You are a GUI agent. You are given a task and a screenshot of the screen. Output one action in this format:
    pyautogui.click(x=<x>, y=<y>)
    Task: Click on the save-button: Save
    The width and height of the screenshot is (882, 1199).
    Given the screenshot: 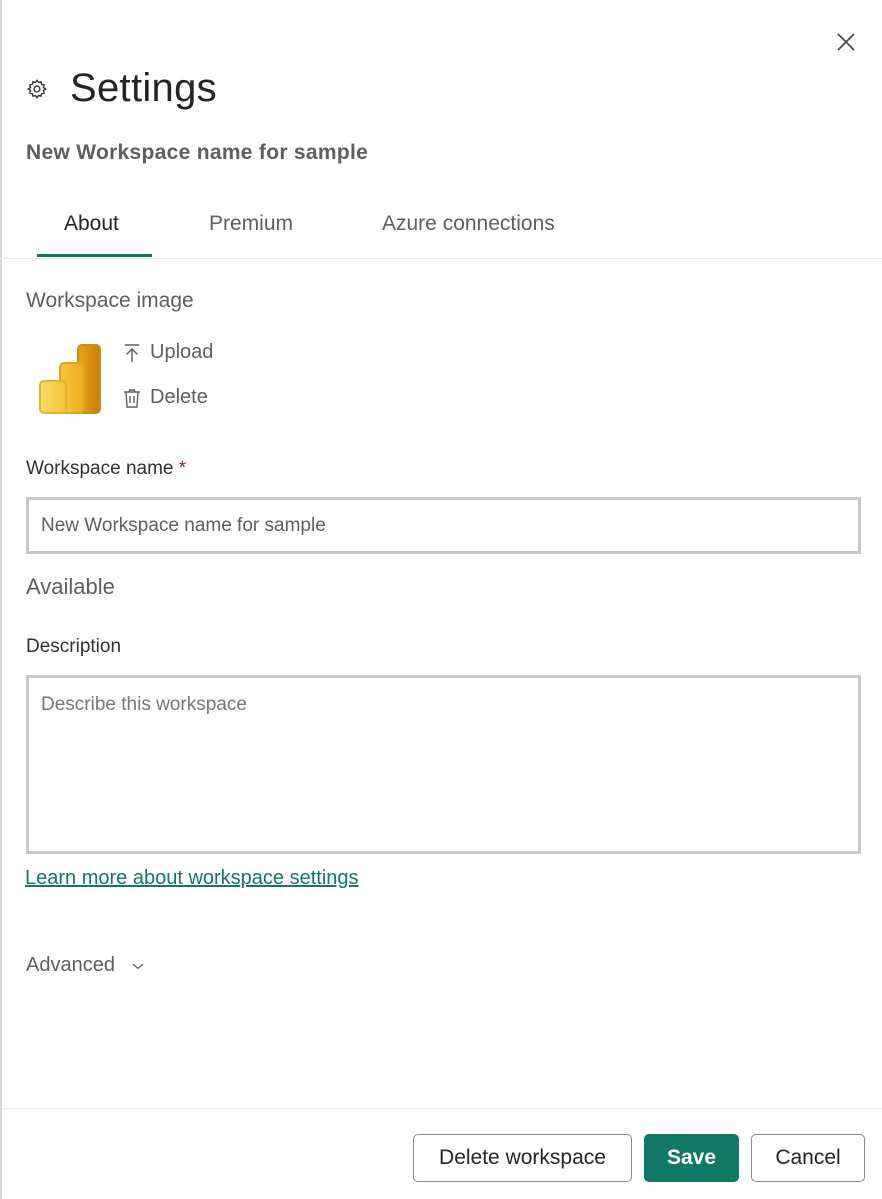 What is the action you would take?
    pyautogui.click(x=691, y=1158)
    